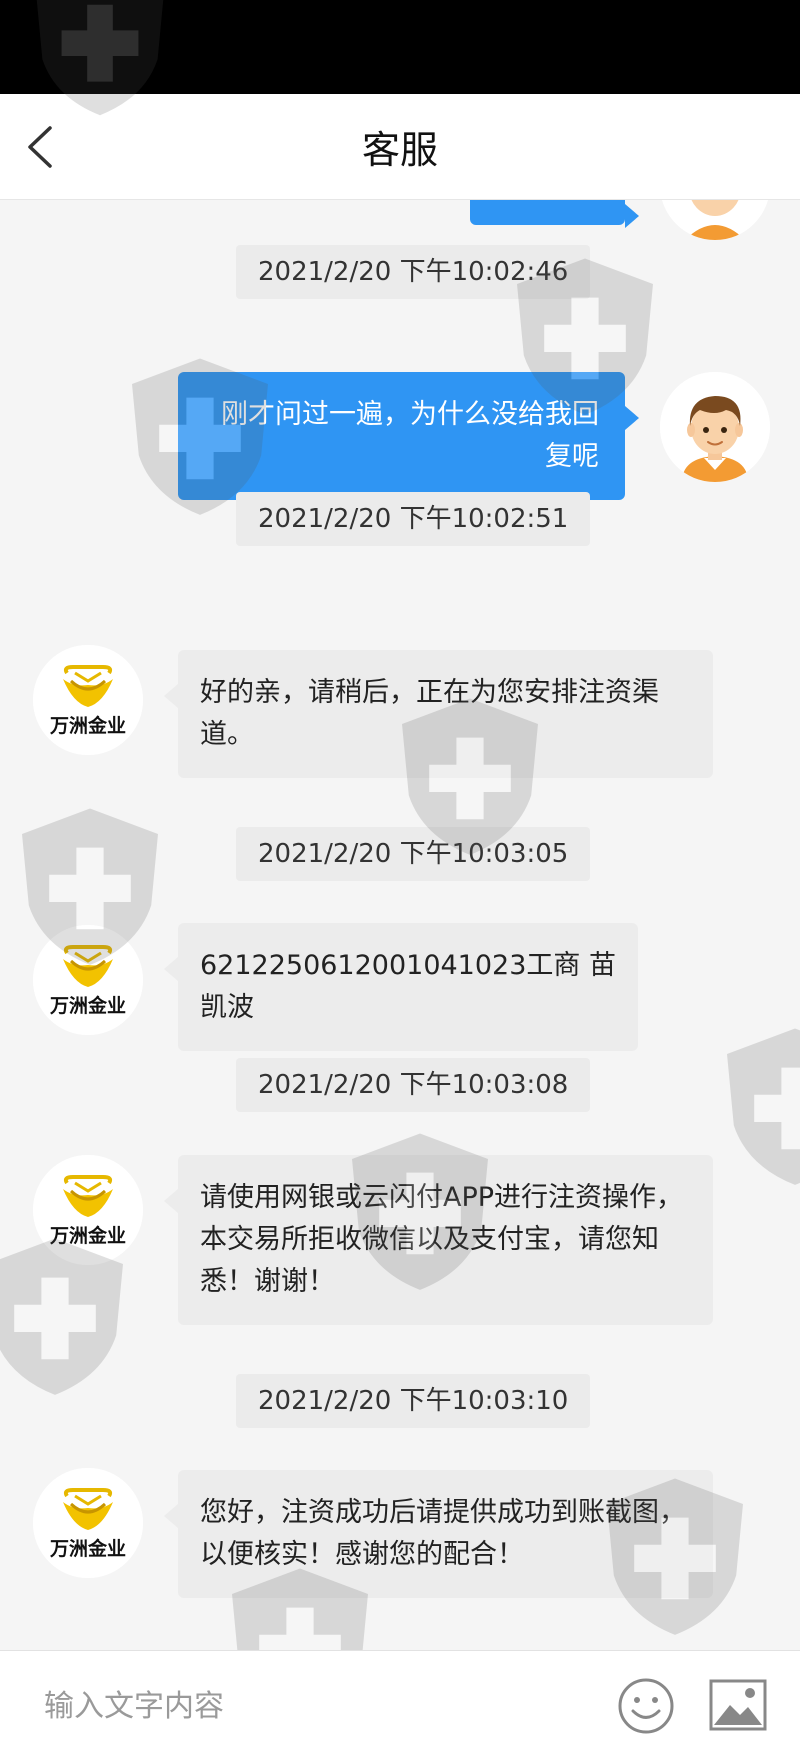  I want to click on message-timestamp: 2021/2/20 下午10:03:10, so click(413, 1401).